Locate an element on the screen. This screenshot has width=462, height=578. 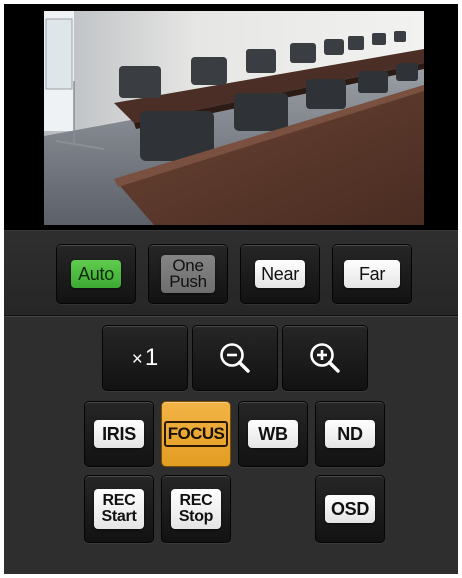
zoom-multiplier-sign: × is located at coordinates (137, 359).